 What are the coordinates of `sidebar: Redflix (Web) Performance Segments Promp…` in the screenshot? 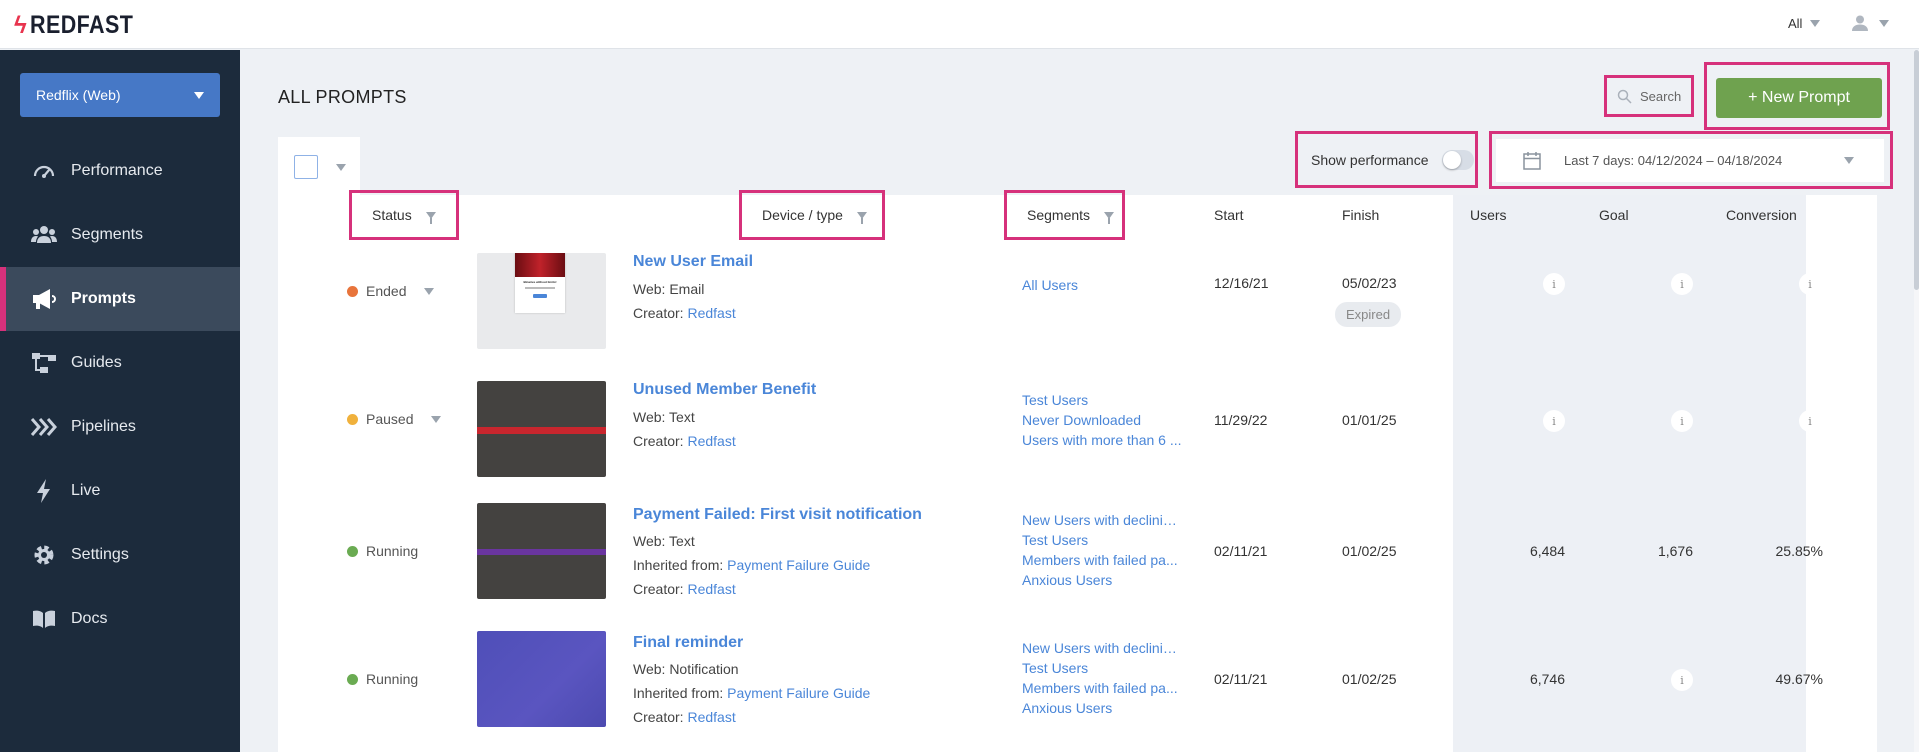 It's located at (120, 401).